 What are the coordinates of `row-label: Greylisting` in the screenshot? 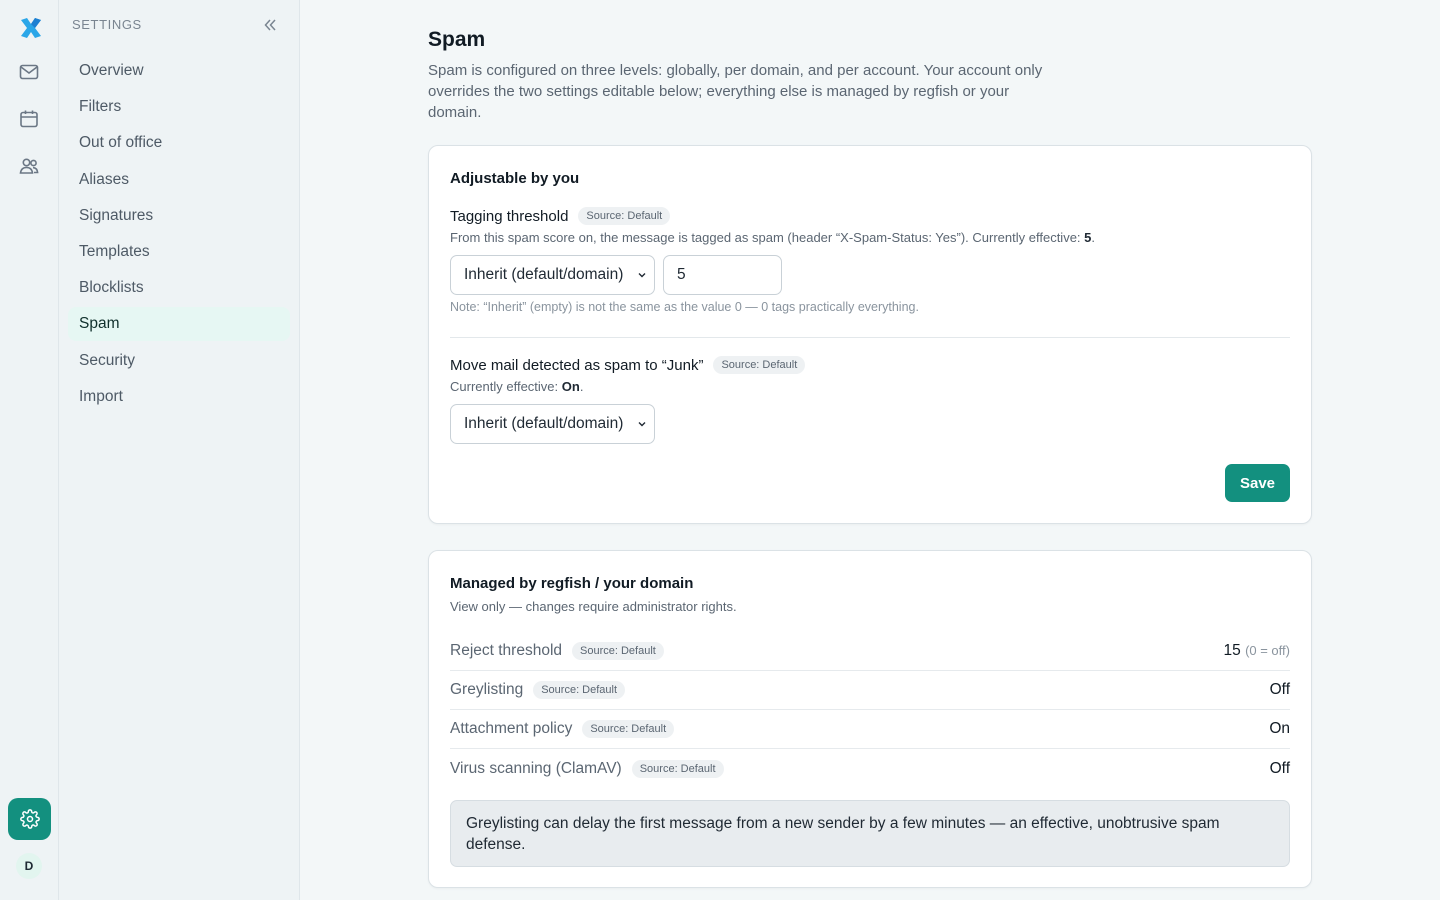 It's located at (487, 689).